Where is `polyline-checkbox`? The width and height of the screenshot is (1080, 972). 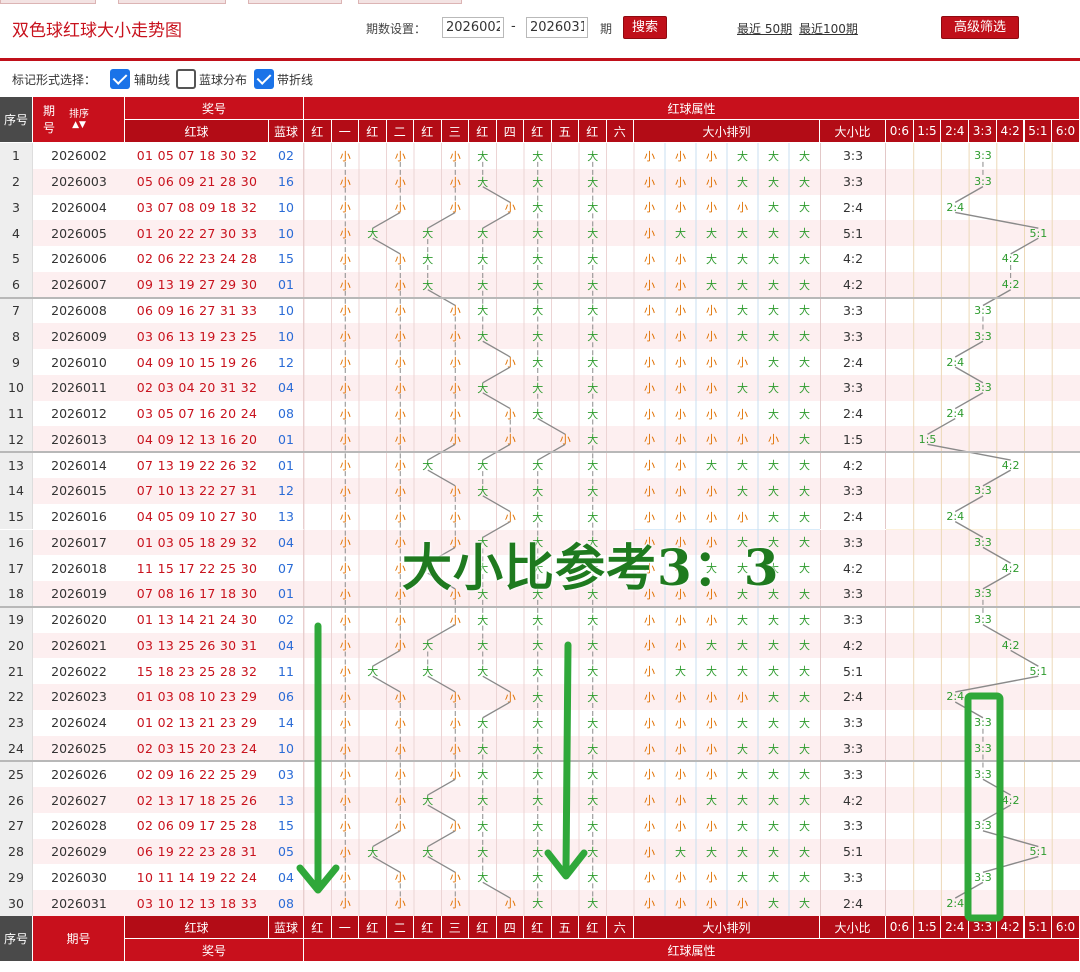 polyline-checkbox is located at coordinates (264, 79).